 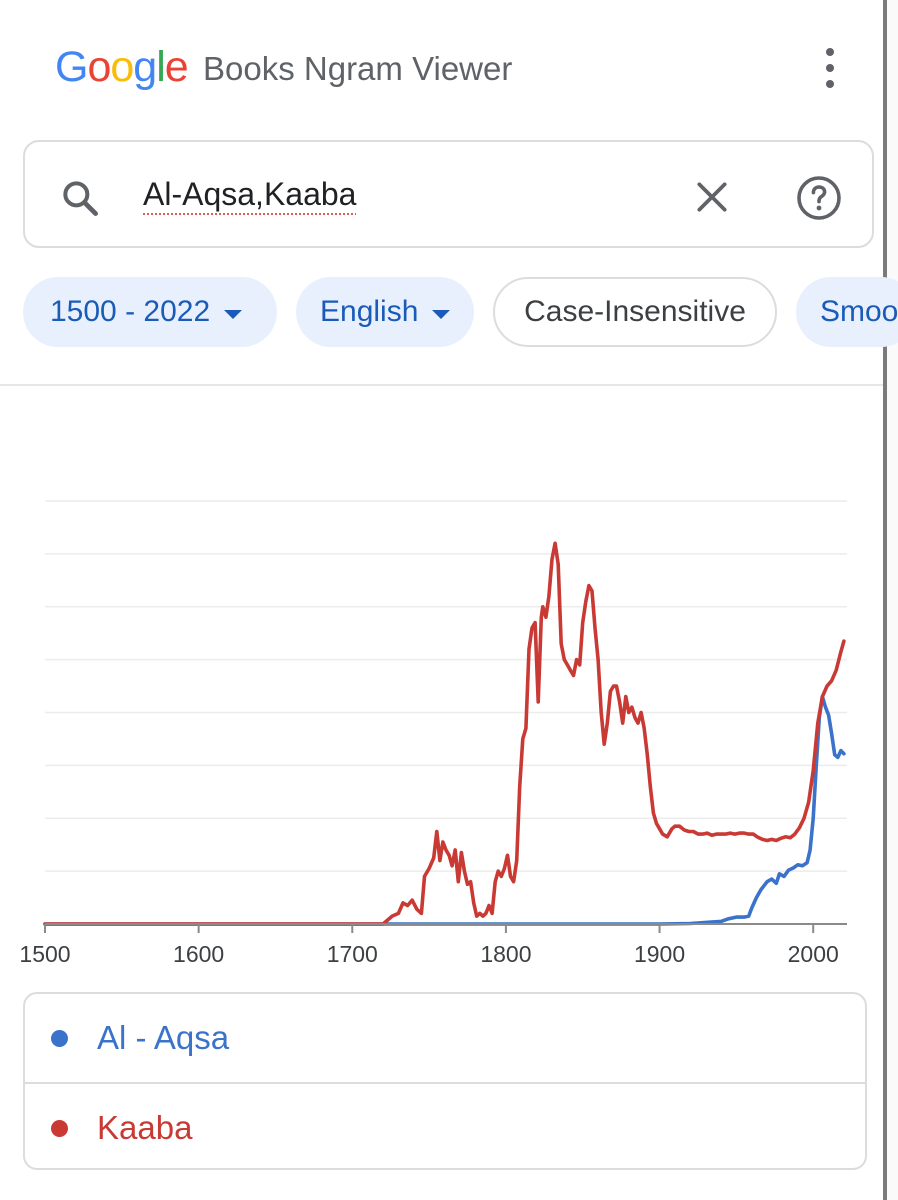 I want to click on date-range-chip: 1500 - 2022, so click(x=150, y=312).